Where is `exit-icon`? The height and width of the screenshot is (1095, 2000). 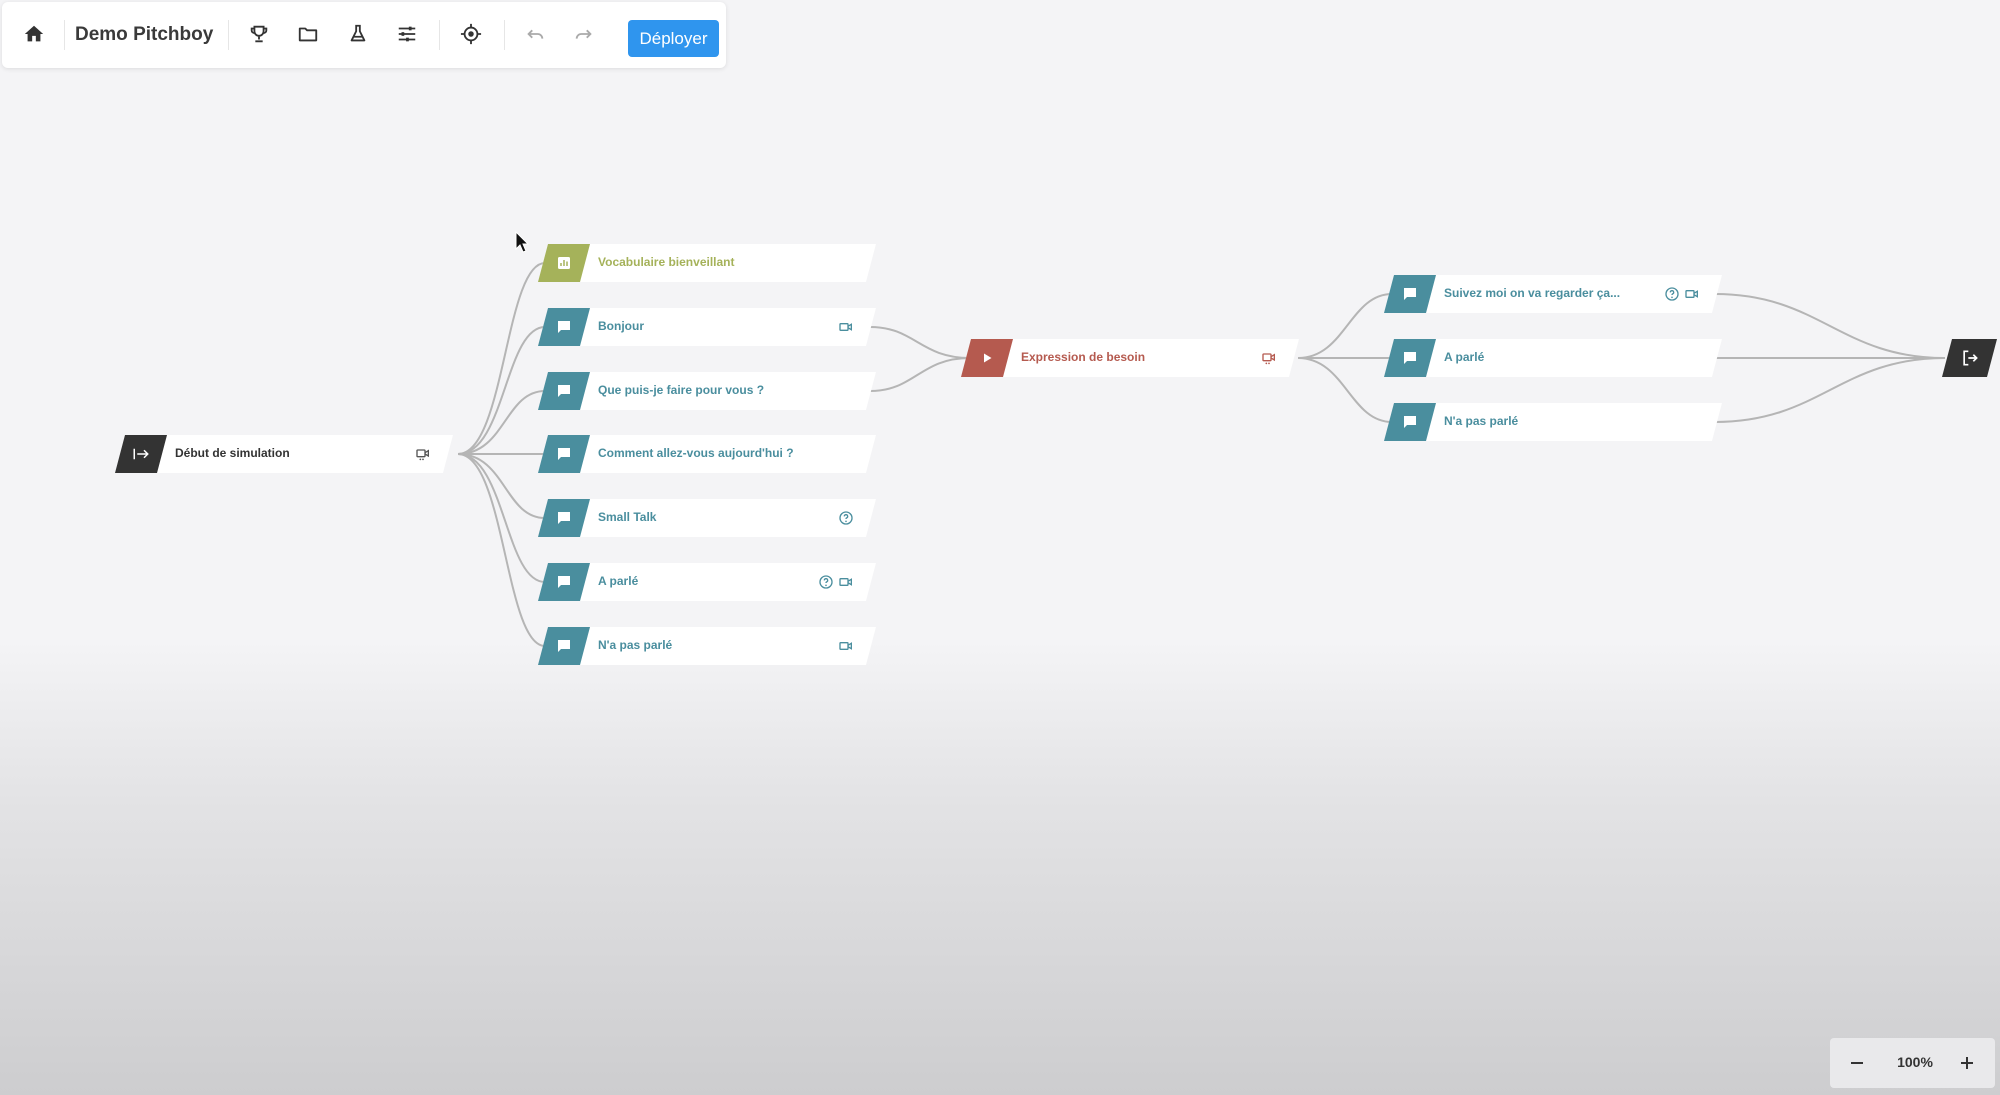
exit-icon is located at coordinates (1970, 358).